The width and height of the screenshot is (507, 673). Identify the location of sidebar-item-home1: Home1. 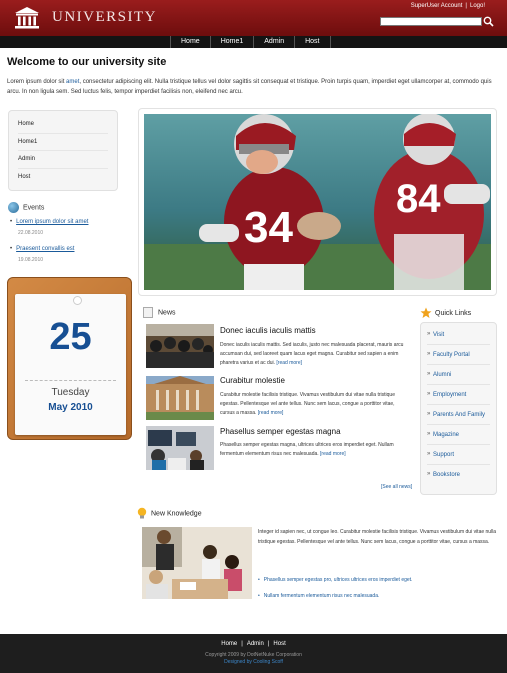
(63, 142).